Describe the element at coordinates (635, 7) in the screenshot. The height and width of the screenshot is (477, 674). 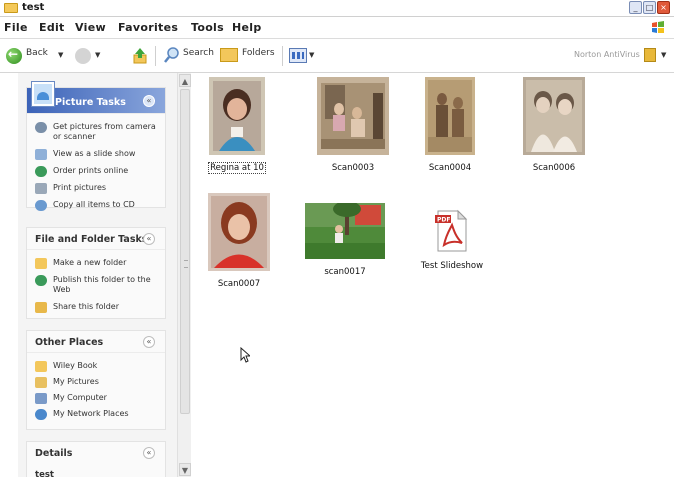
I see `minimize-button: _` at that location.